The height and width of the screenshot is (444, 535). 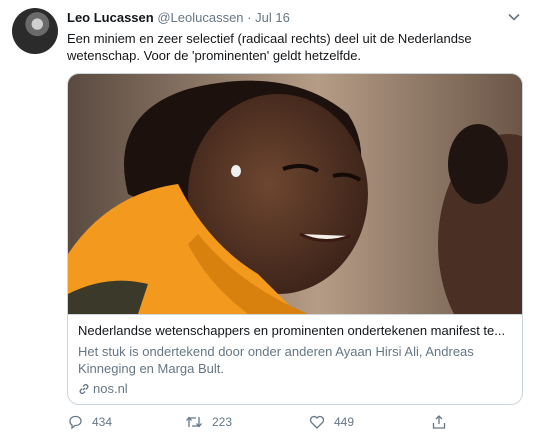 What do you see at coordinates (344, 422) in the screenshot?
I see `like-count: 449` at bounding box center [344, 422].